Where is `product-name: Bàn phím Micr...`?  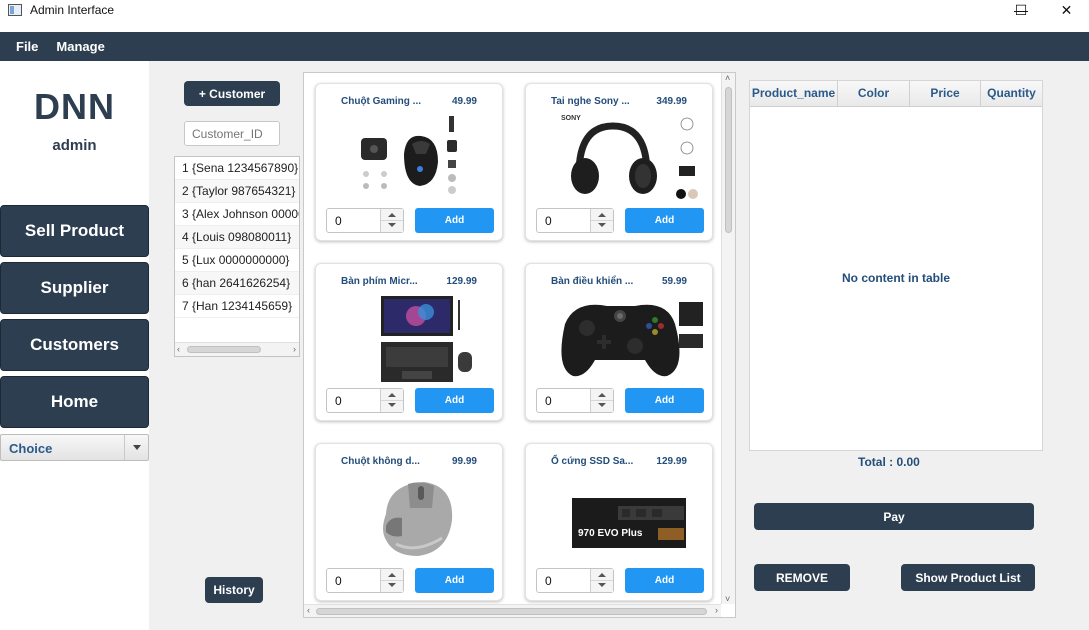 product-name: Bàn phím Micr... is located at coordinates (379, 281).